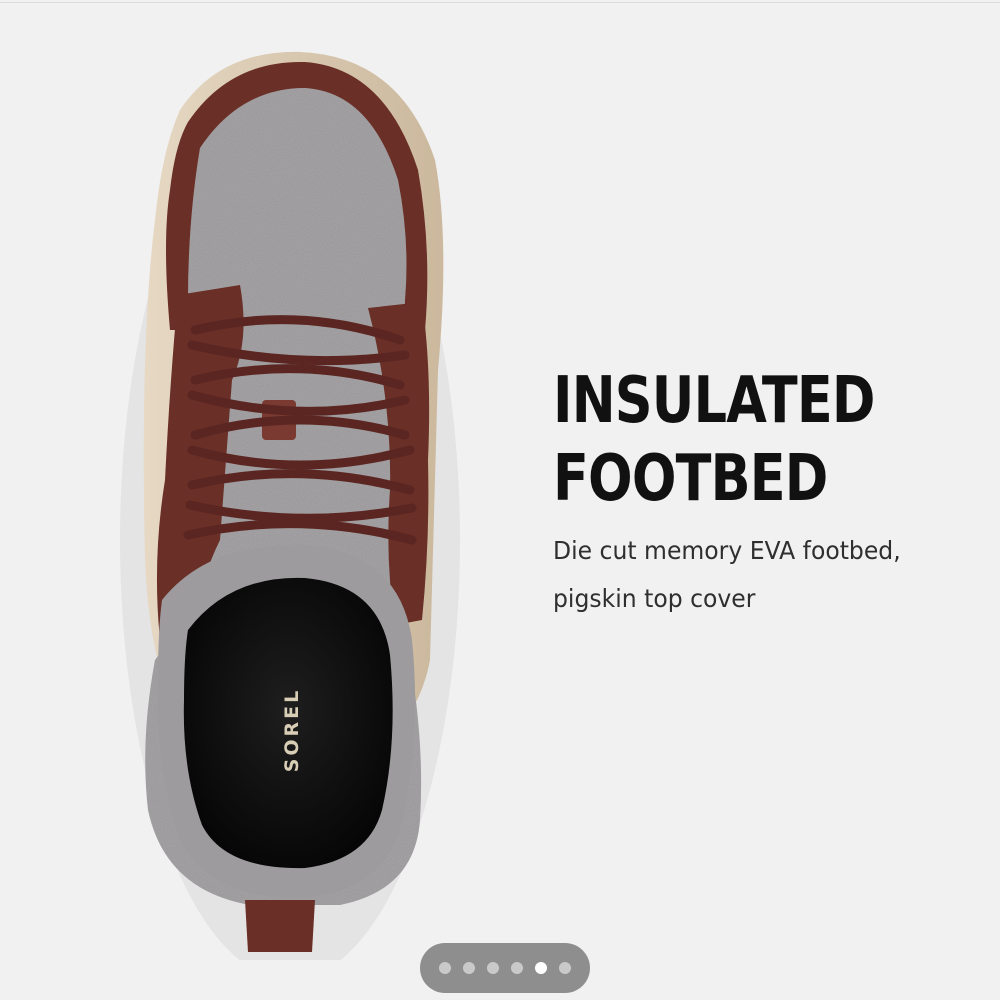 Image resolution: width=1000 pixels, height=1000 pixels. What do you see at coordinates (714, 401) in the screenshot?
I see `headline-line-1: INSULATED` at bounding box center [714, 401].